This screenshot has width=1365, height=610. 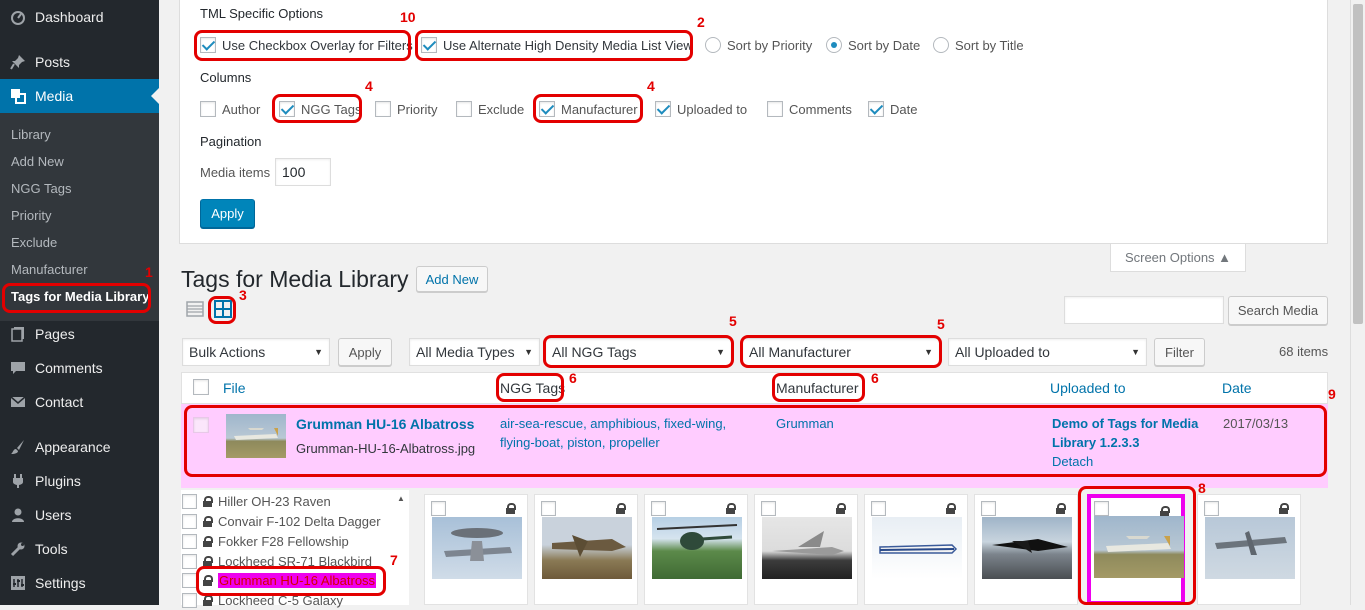 I want to click on submenu-priority: Priority, so click(x=31, y=215).